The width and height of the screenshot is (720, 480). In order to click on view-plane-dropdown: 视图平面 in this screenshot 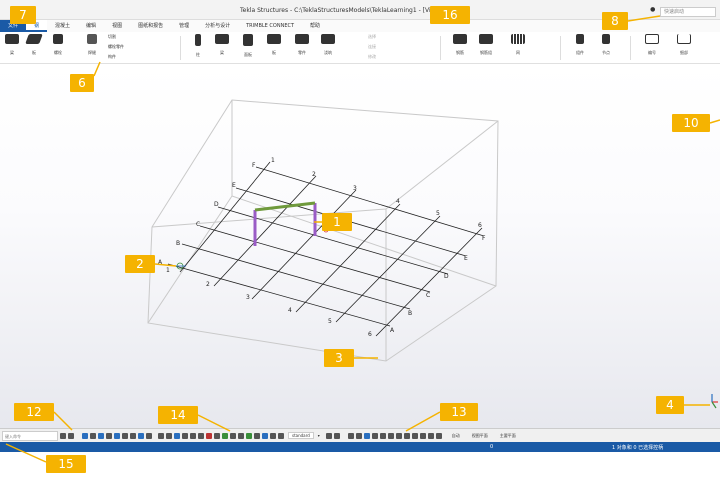, I will do `click(480, 436)`.